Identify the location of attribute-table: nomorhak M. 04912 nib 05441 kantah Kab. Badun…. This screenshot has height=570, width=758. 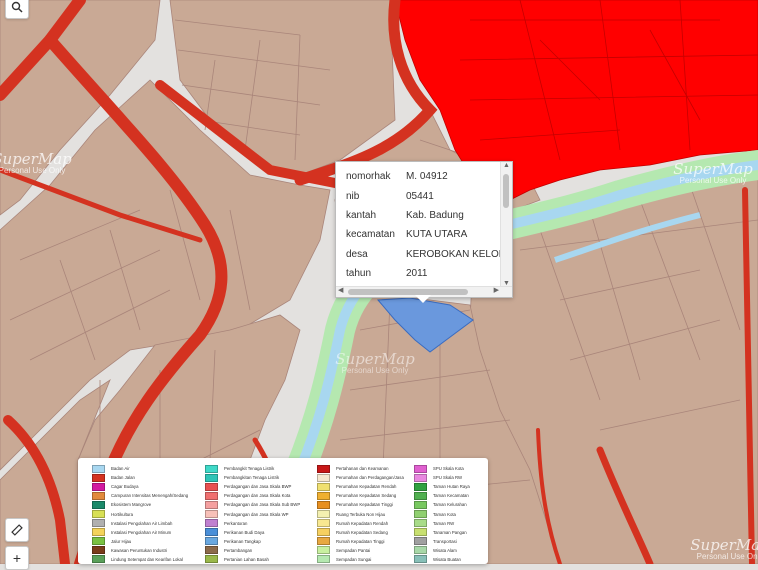
(427, 225).